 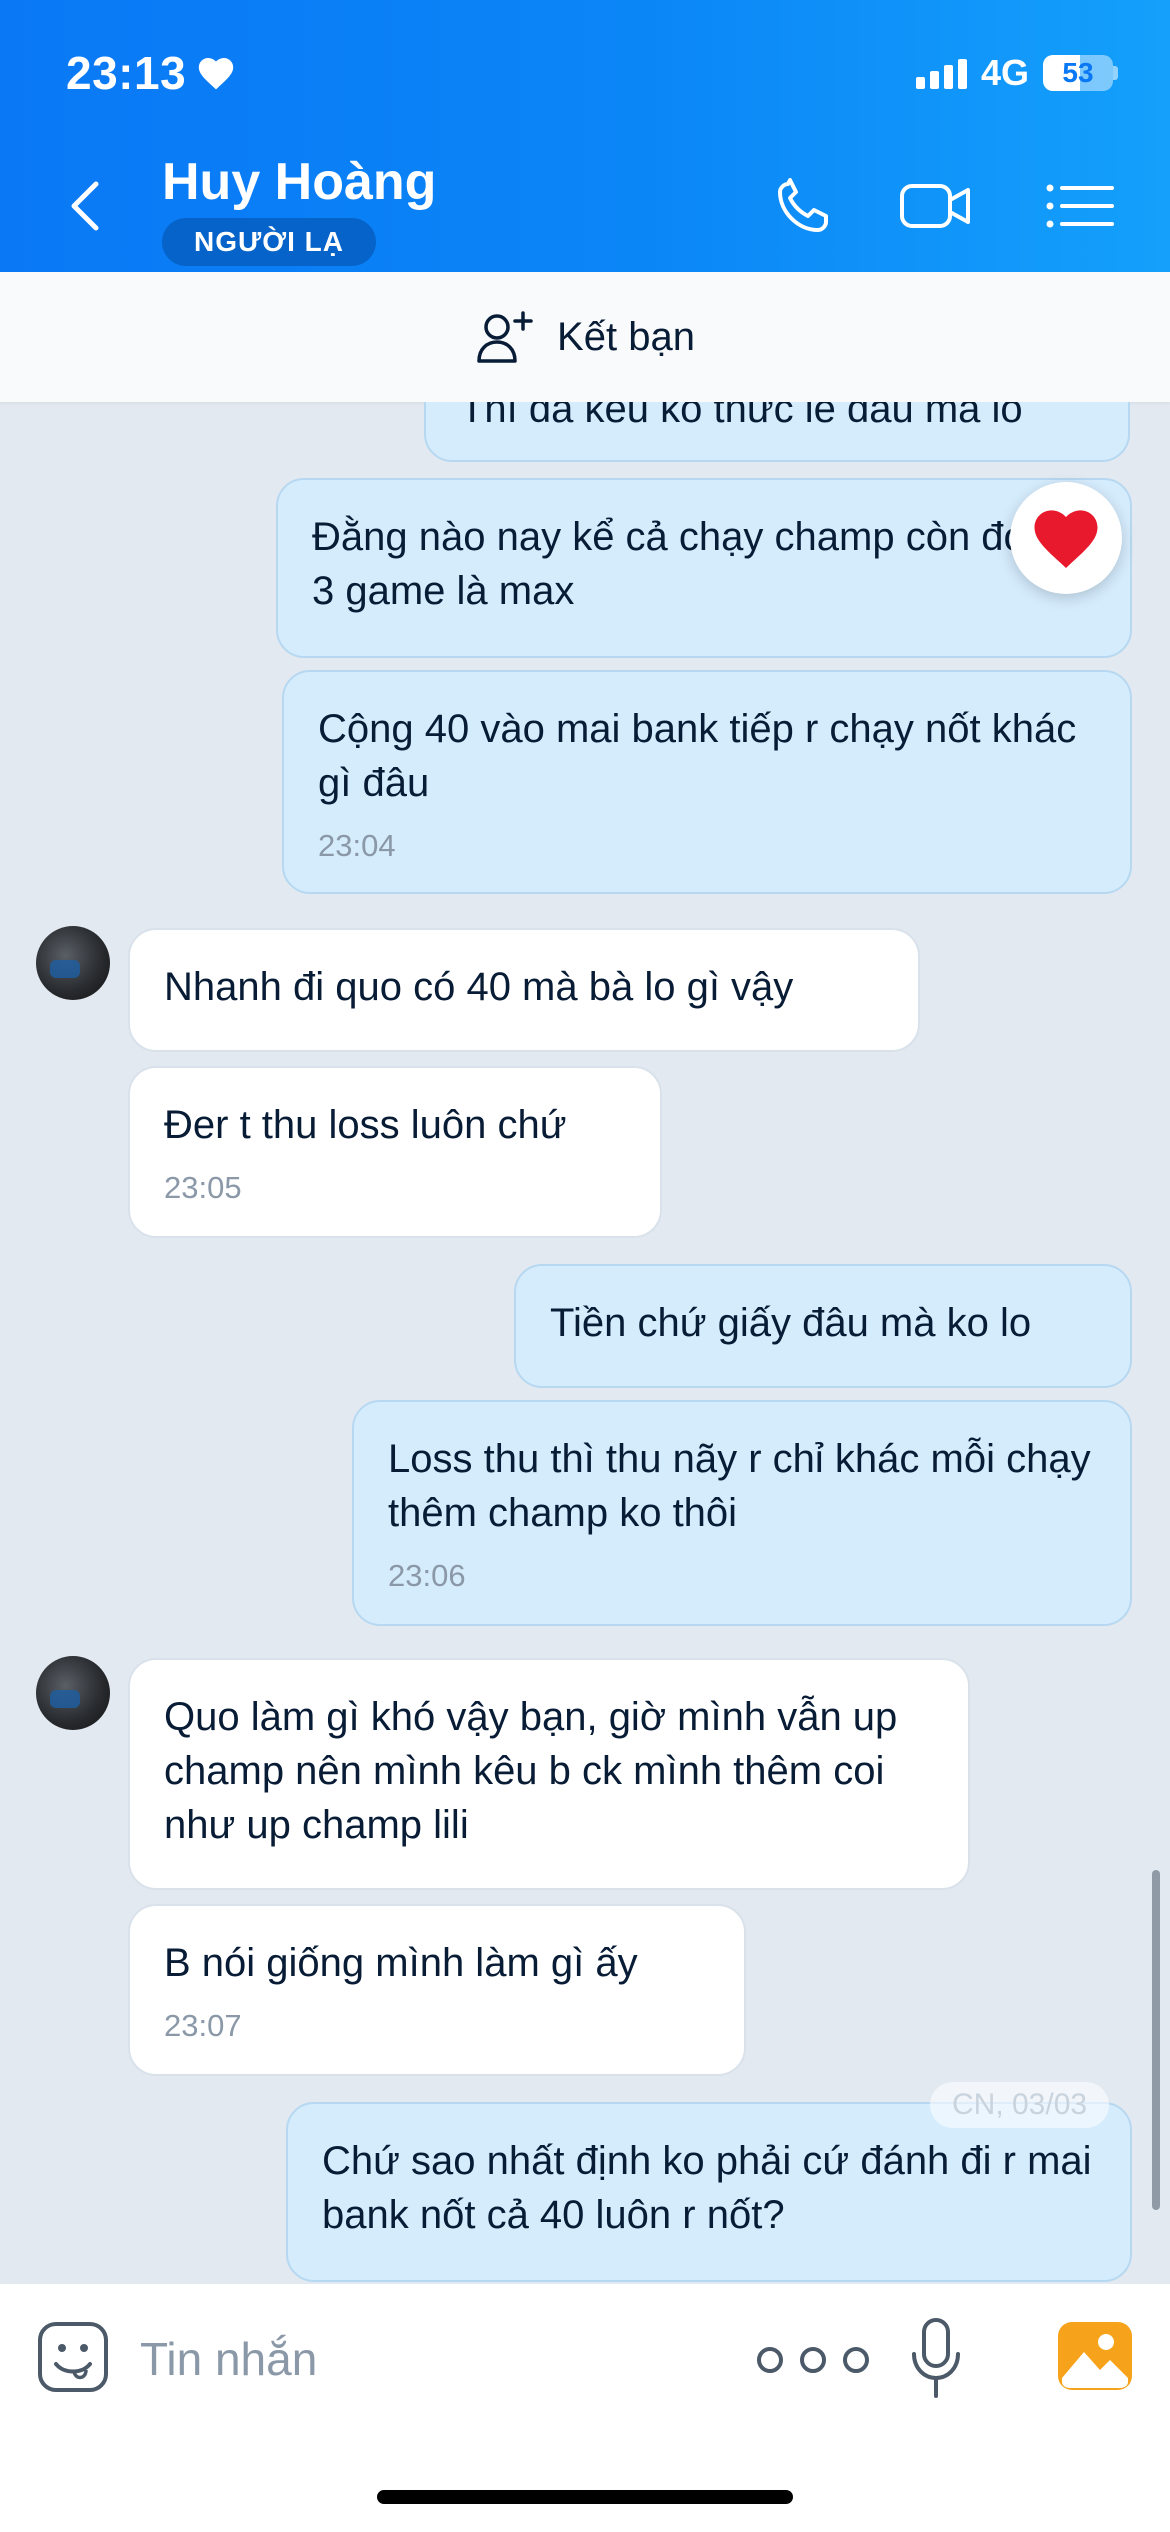 I want to click on message-time: 23:05, so click(x=203, y=1187).